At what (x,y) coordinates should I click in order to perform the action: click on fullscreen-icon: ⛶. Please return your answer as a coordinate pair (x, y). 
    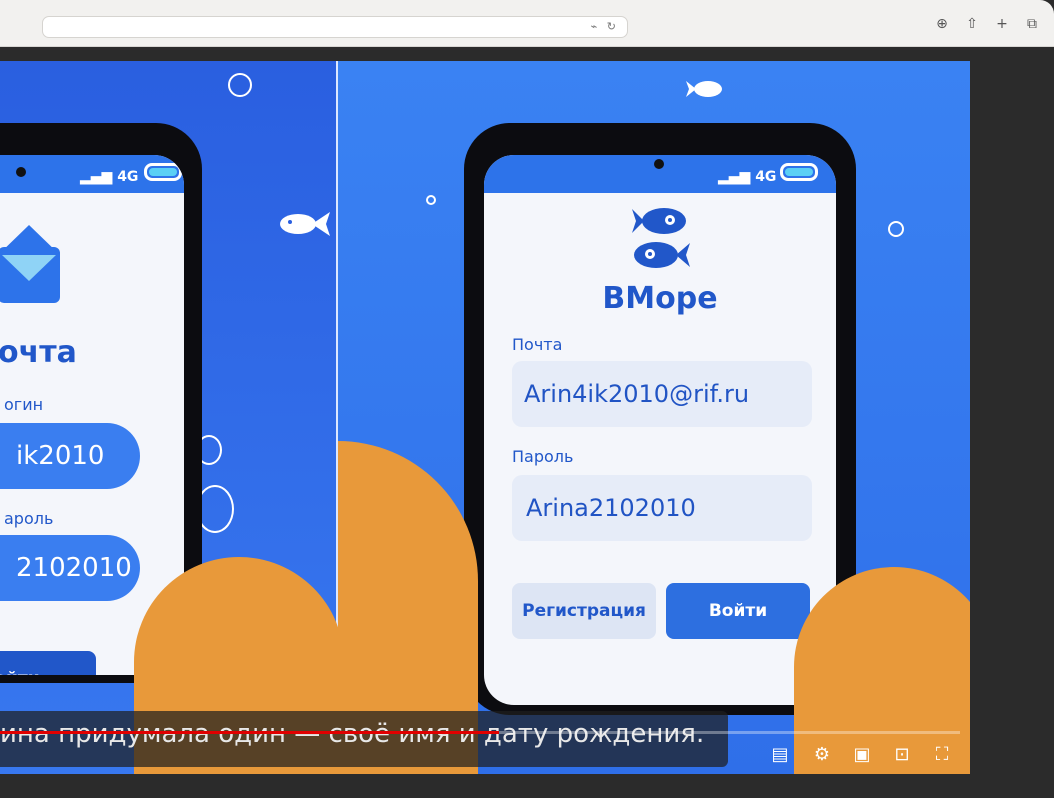
    Looking at the image, I should click on (942, 755).